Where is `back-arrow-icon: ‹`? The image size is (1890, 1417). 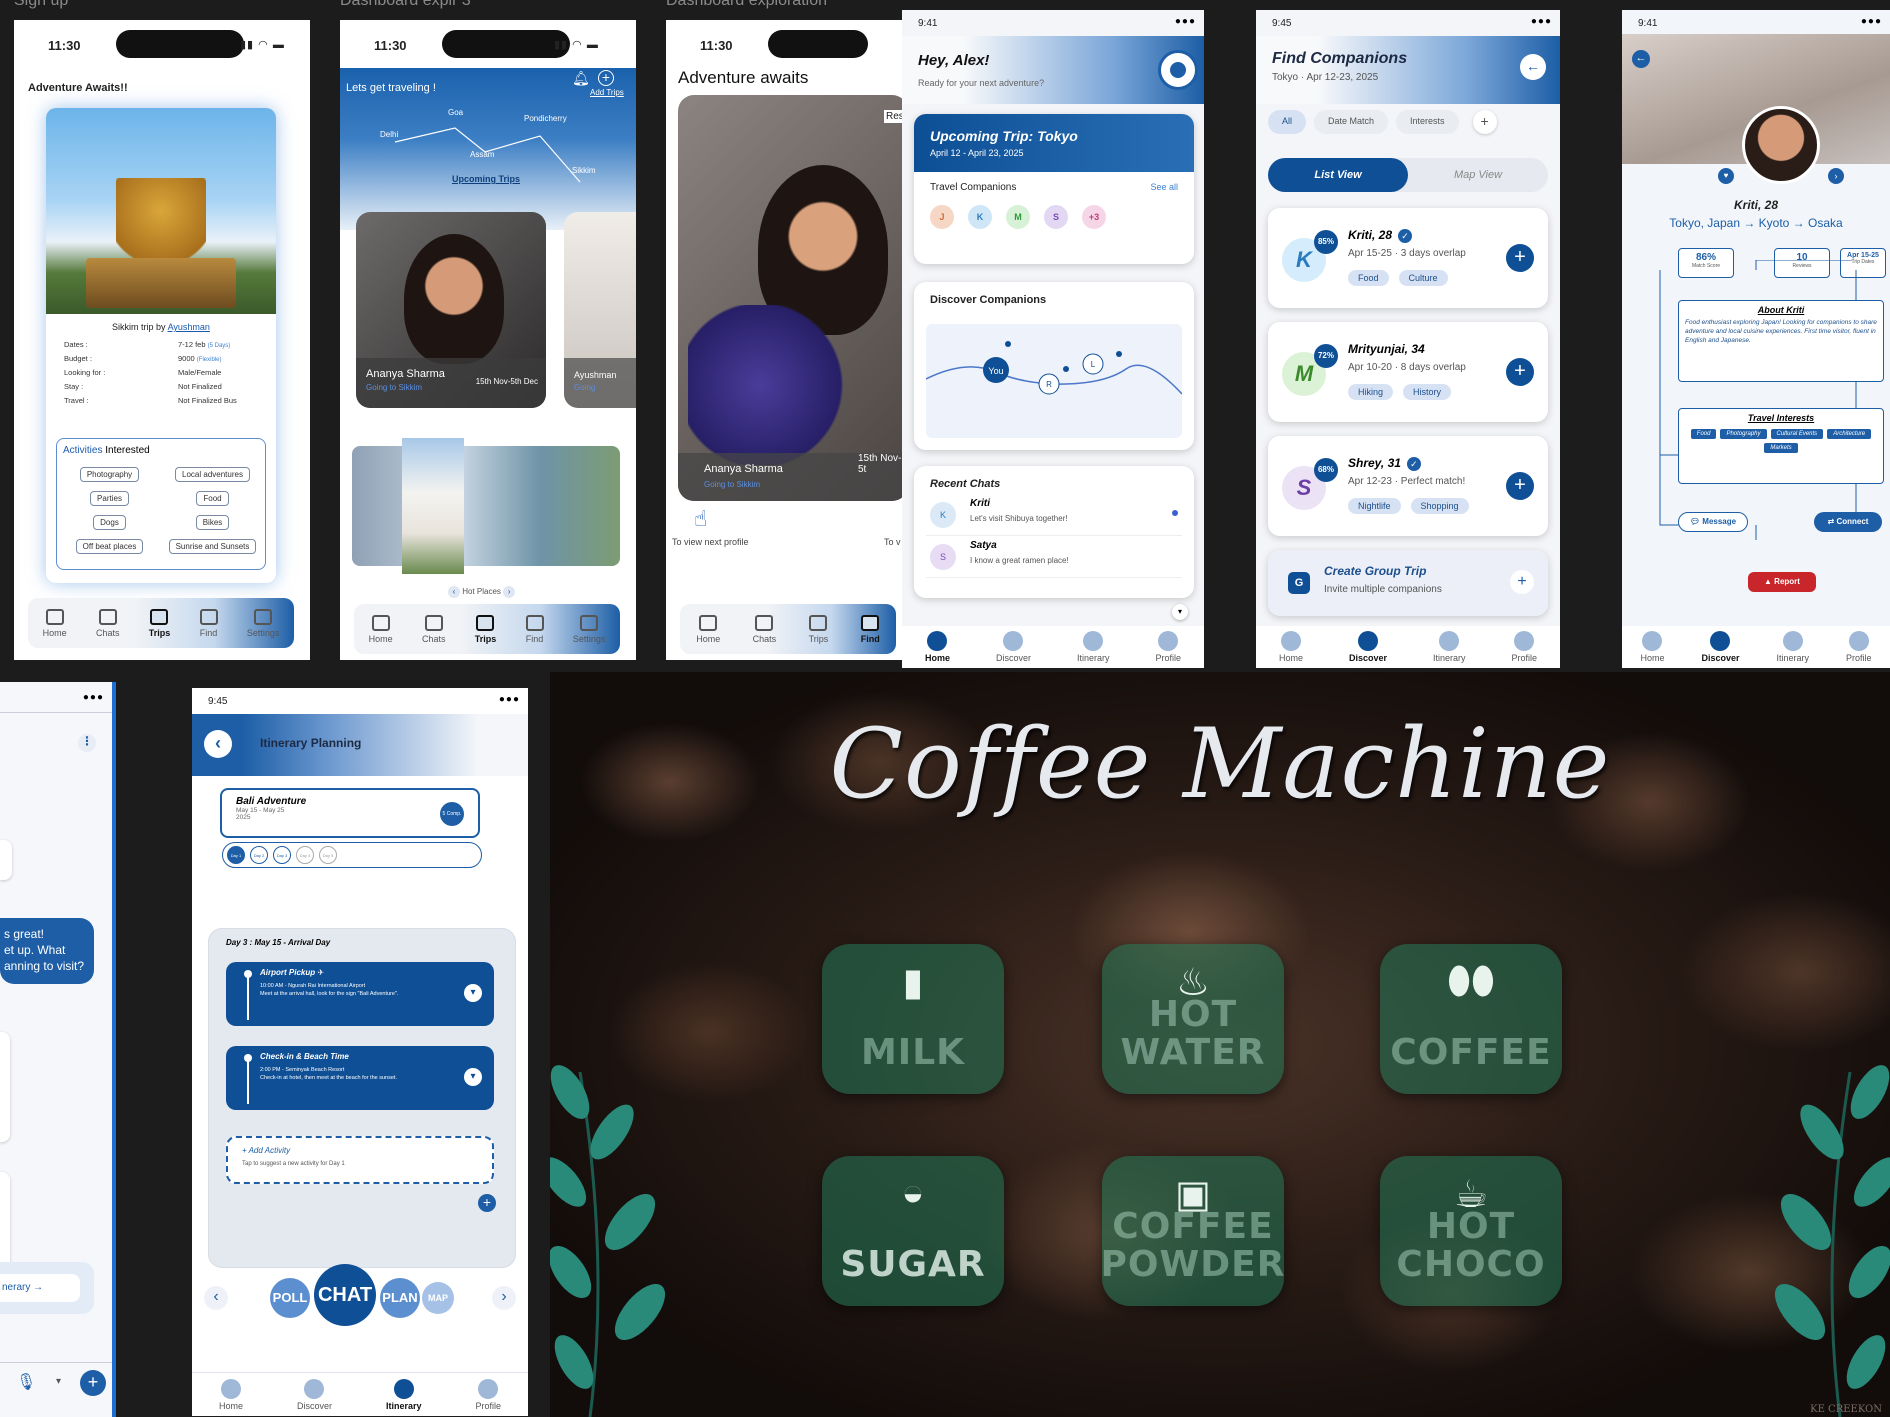 back-arrow-icon: ‹ is located at coordinates (218, 744).